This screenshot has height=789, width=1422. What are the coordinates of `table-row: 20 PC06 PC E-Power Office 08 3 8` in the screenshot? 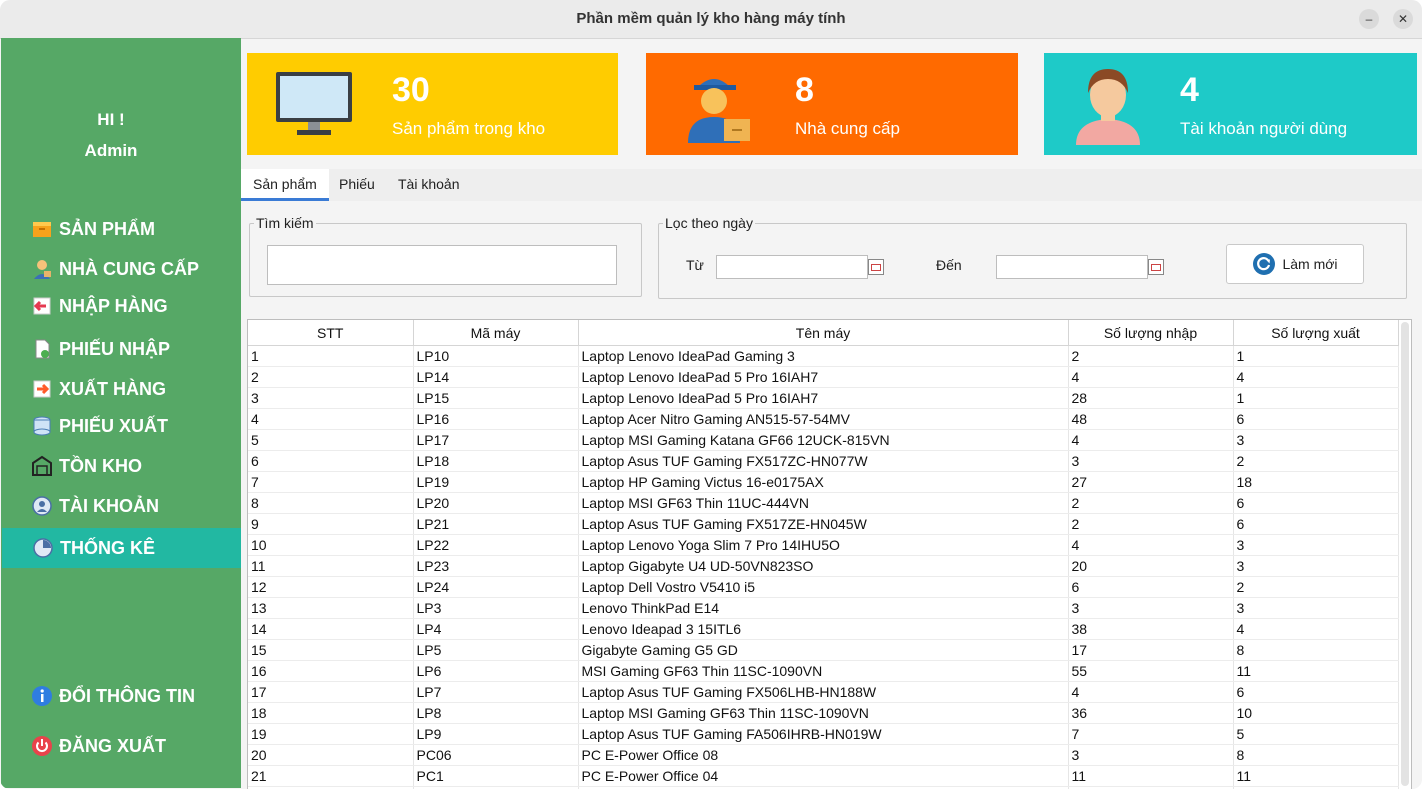 It's located at (823, 755).